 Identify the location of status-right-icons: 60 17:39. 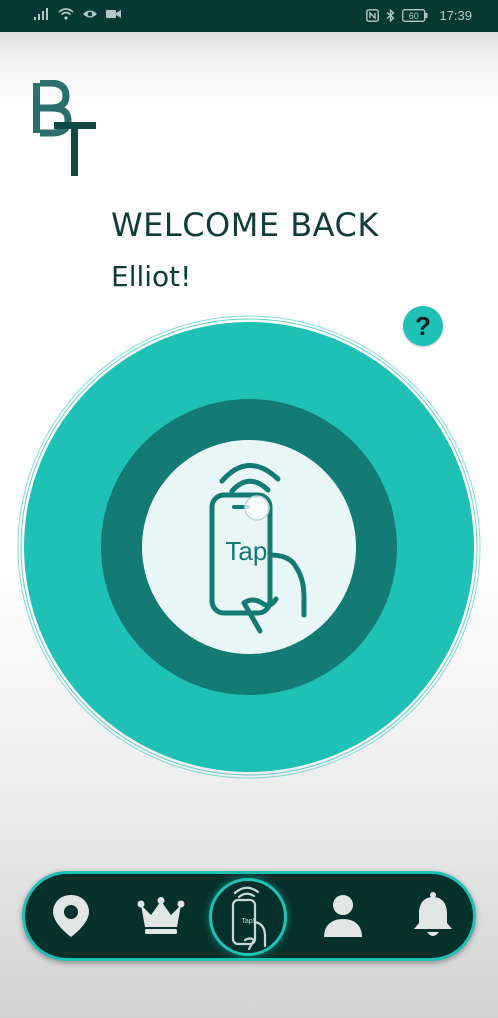
(419, 15).